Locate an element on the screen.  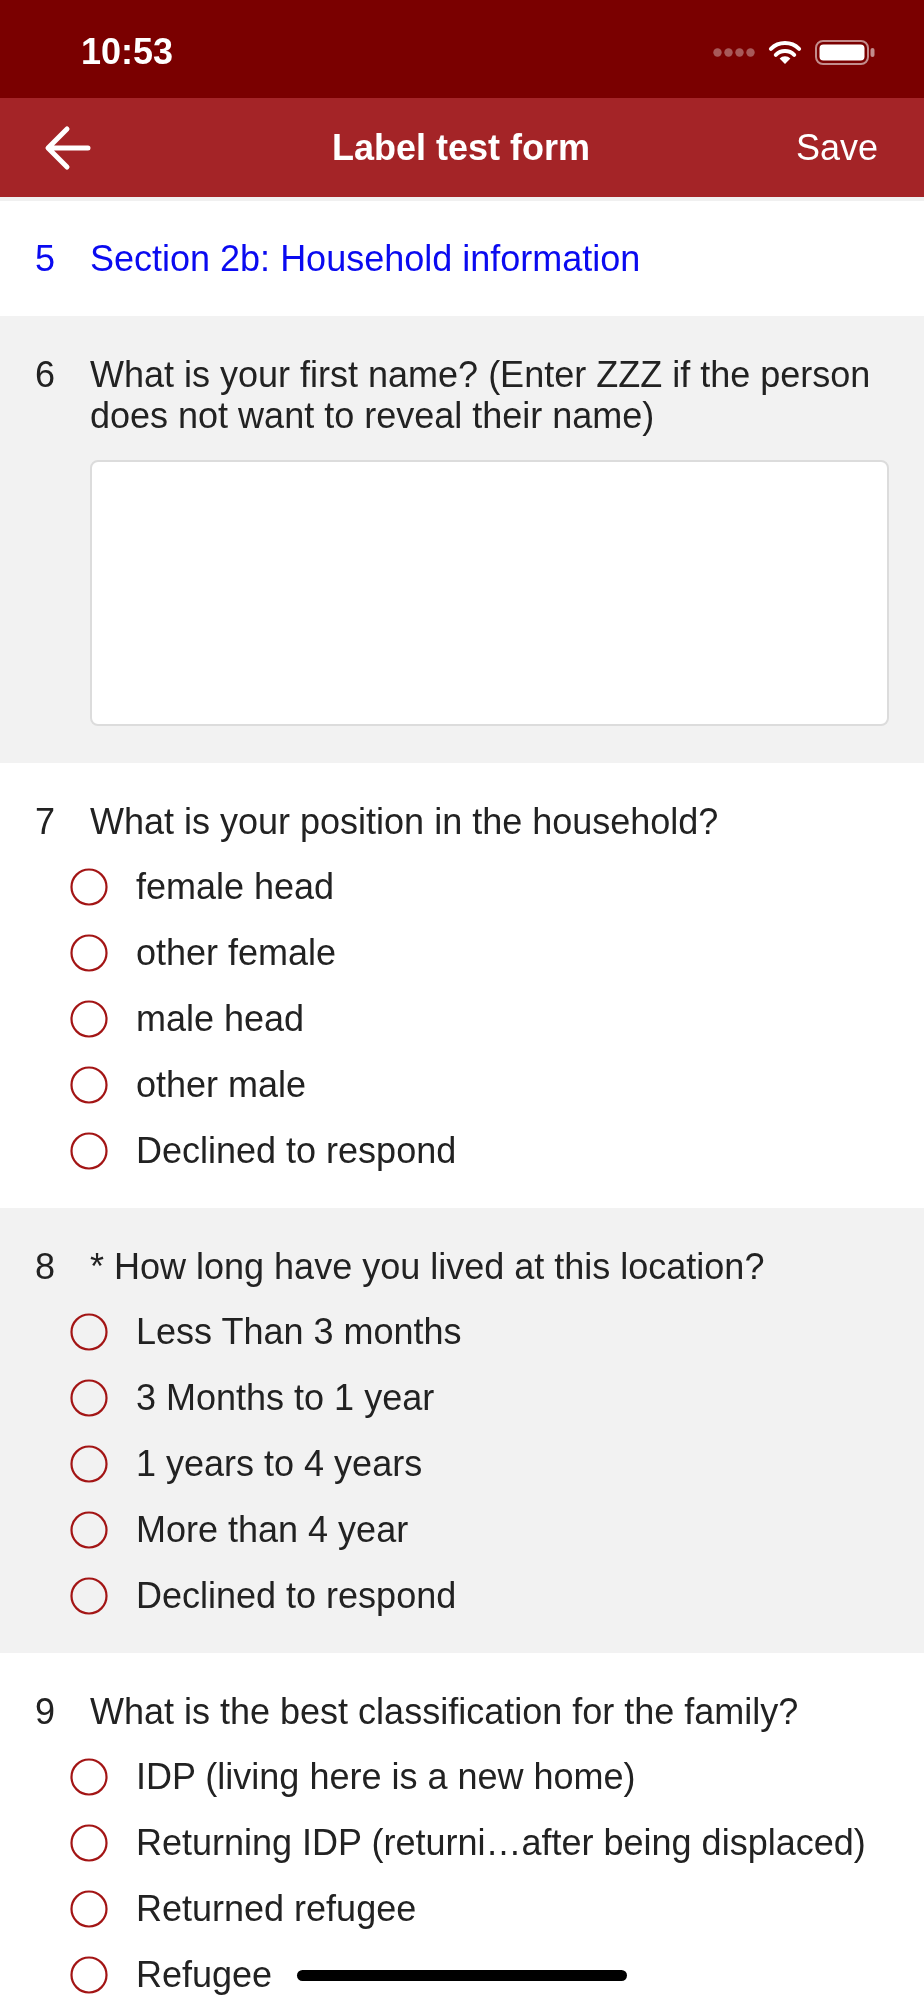
question-number: 6 is located at coordinates (45, 374).